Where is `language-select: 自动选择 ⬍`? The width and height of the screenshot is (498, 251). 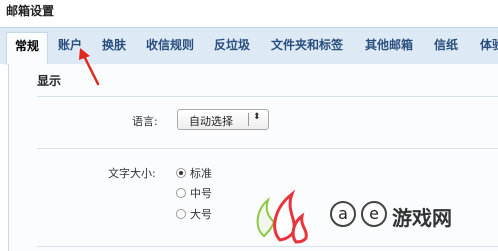
language-select: 自动选择 ⬍ is located at coordinates (223, 119).